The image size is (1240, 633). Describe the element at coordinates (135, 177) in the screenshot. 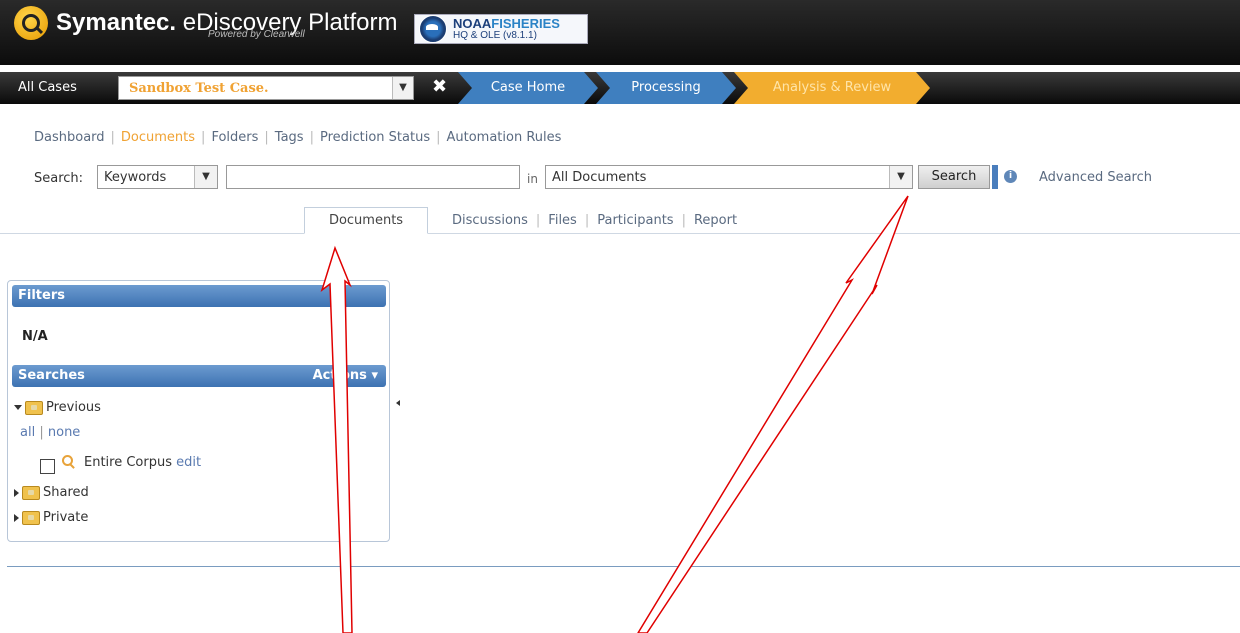

I see `search-type-value: Keywords` at that location.